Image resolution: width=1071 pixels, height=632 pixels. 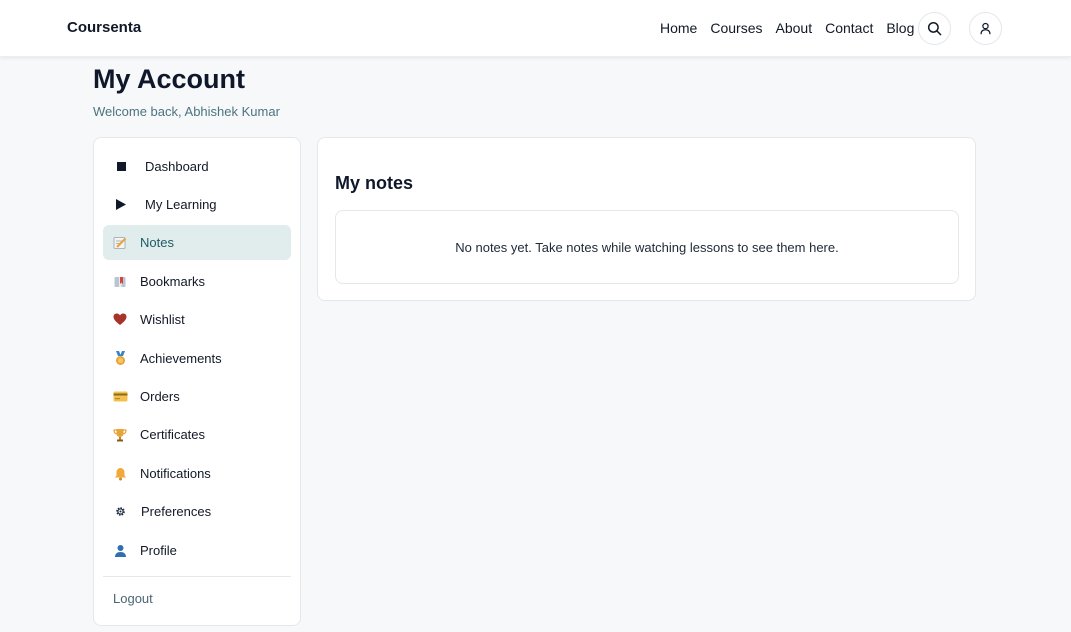 What do you see at coordinates (120, 512) in the screenshot?
I see `gear-icon` at bounding box center [120, 512].